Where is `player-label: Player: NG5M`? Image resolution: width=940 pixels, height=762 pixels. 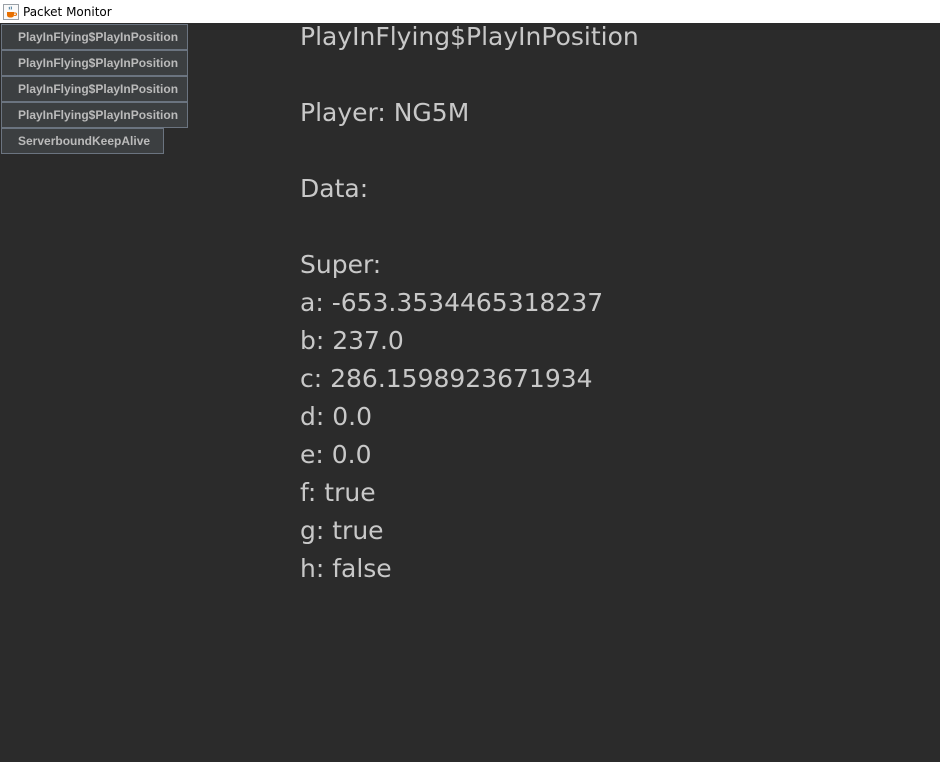
player-label: Player: NG5M is located at coordinates (385, 112).